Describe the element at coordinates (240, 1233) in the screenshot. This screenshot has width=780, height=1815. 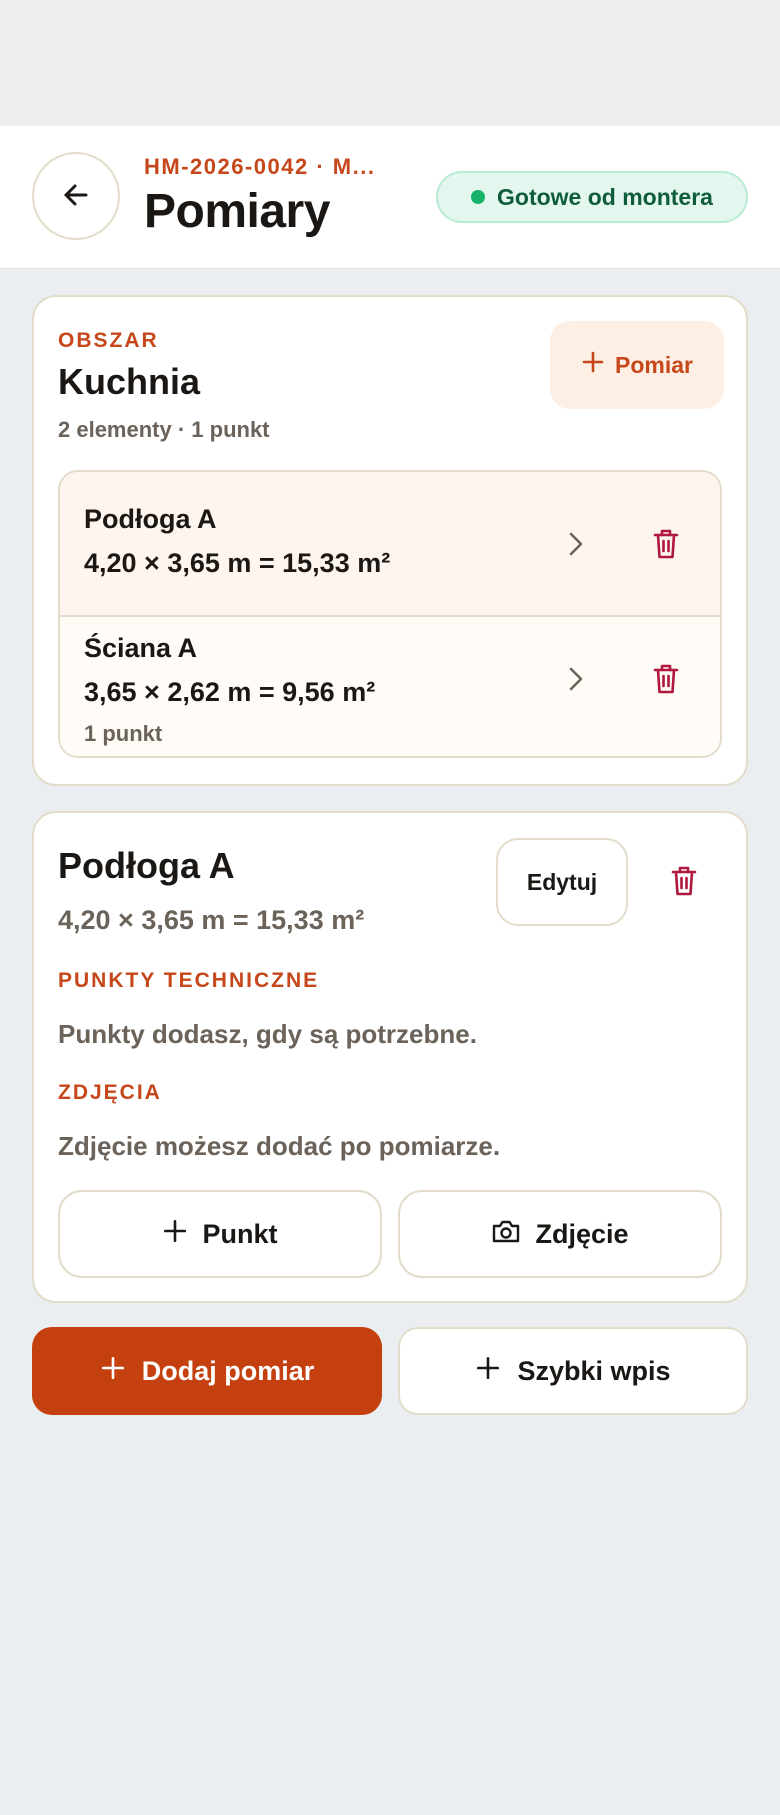
I see `add-point-label: Punkt` at that location.